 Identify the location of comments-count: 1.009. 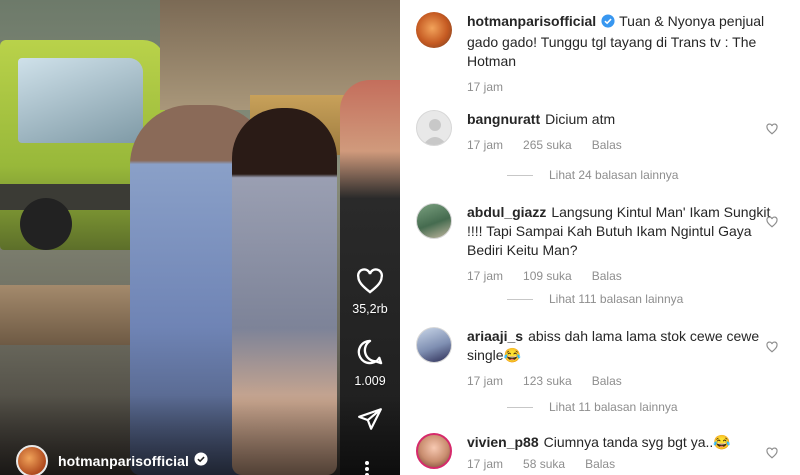
(370, 381).